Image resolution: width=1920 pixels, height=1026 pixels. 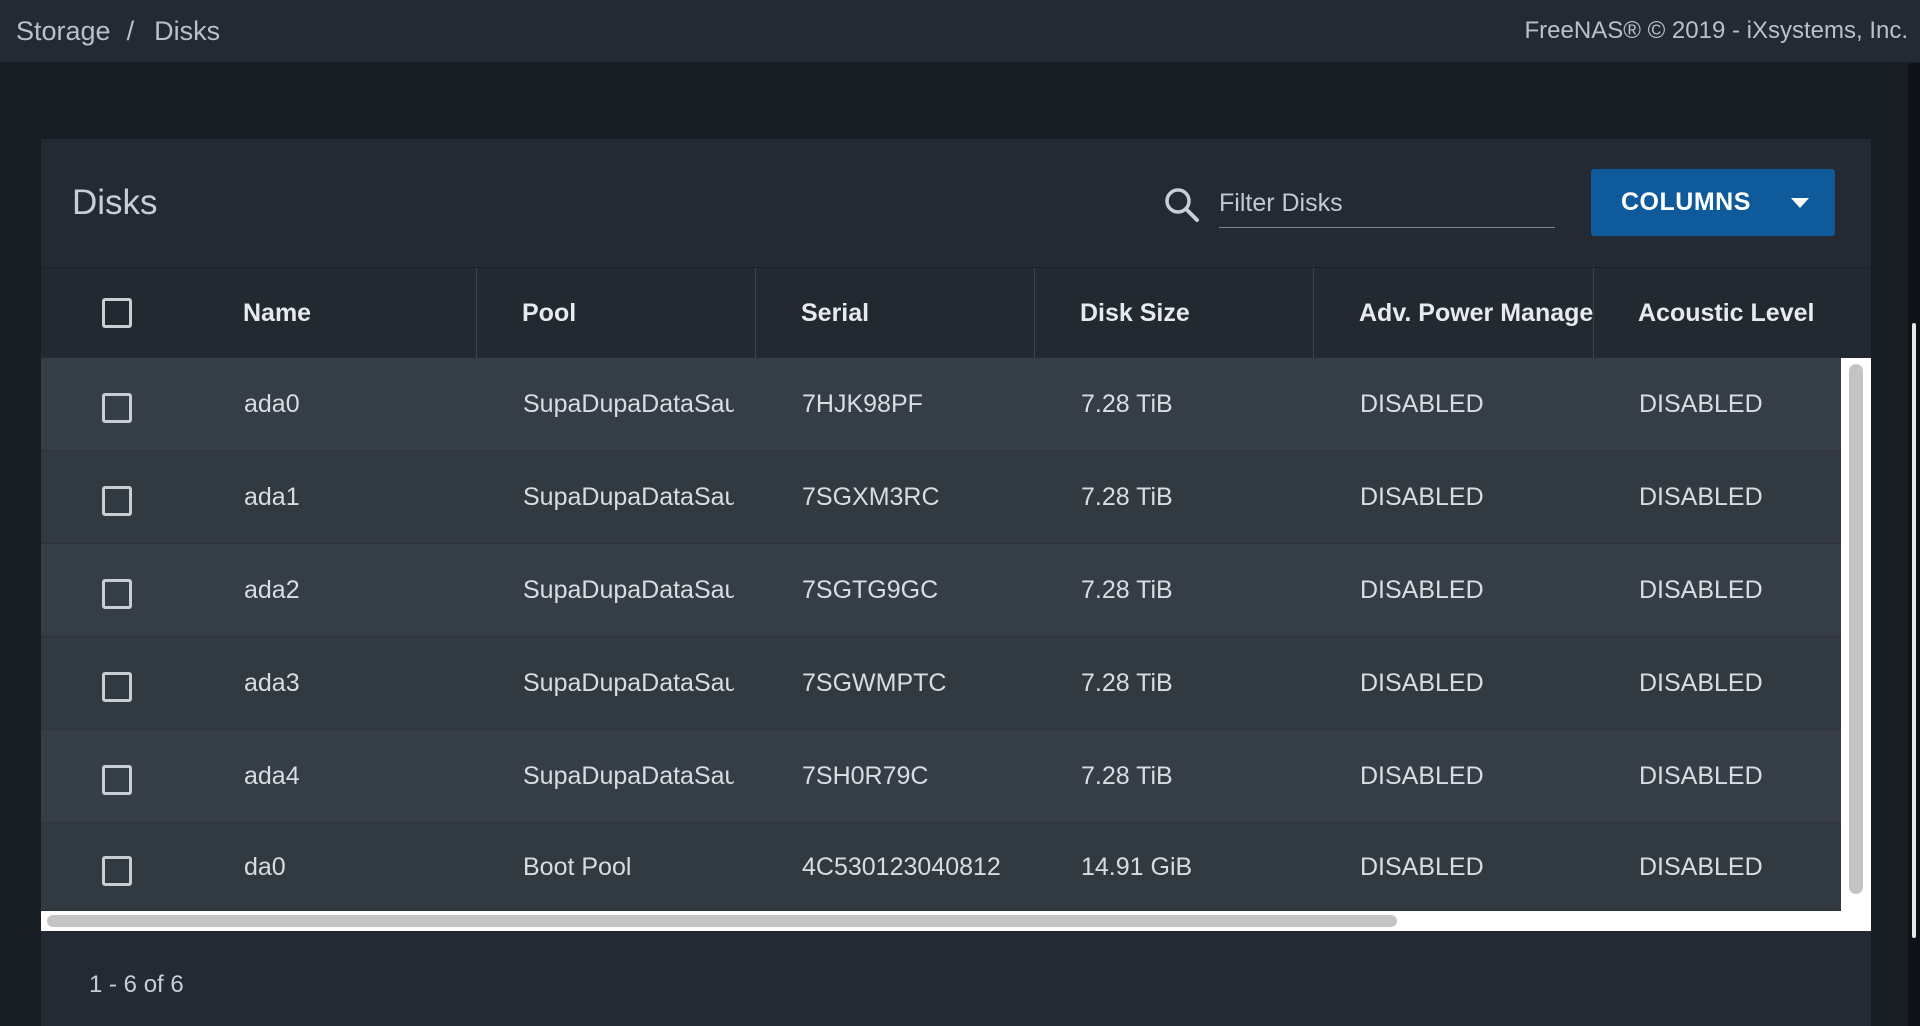 I want to click on select-all-checkbox, so click(x=117, y=313).